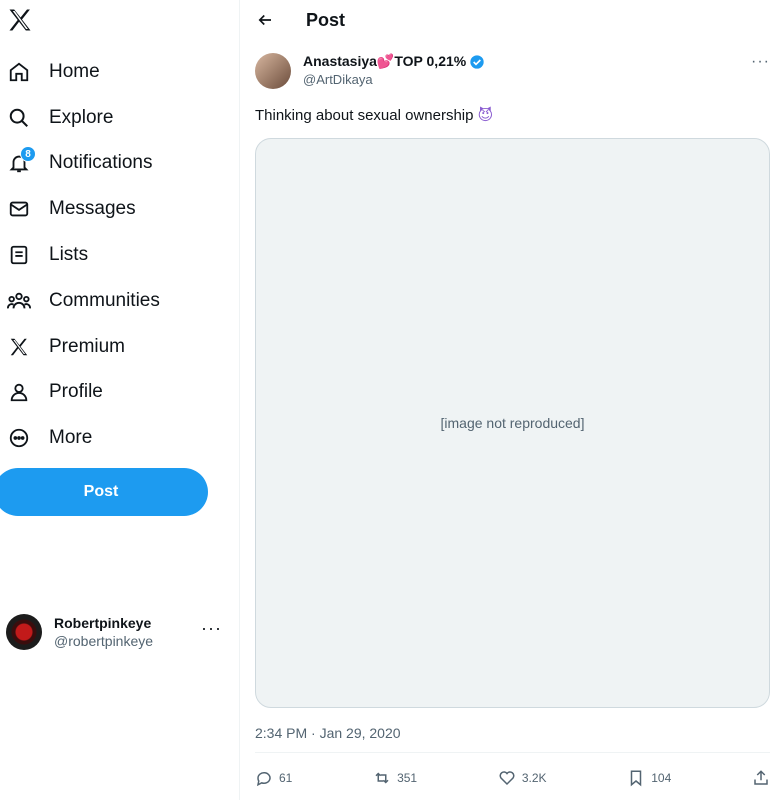 The image size is (775, 800). I want to click on nav-lists: Lists, so click(120, 255).